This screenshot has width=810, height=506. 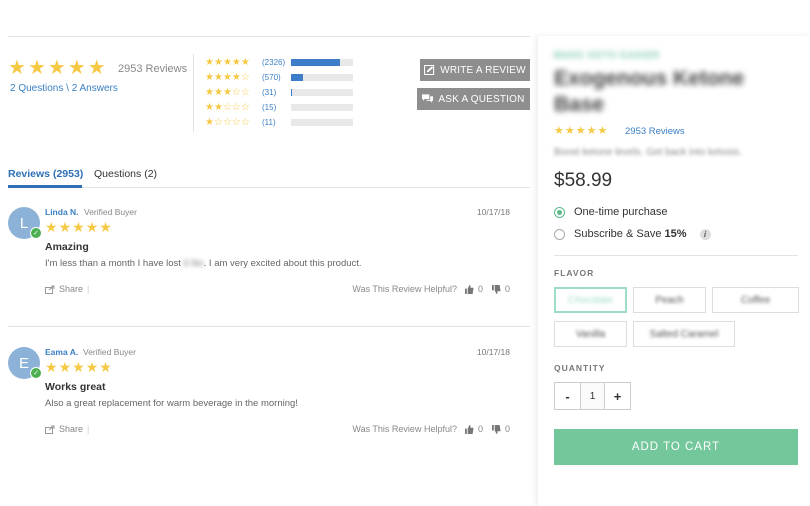 I want to click on flavor-option-vanilla: Vanilla, so click(x=590, y=334).